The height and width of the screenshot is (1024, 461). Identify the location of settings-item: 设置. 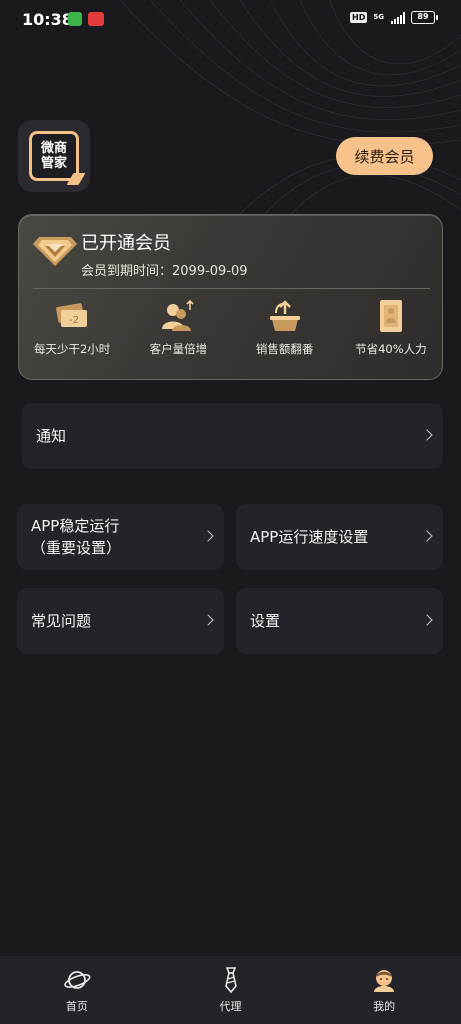
(339, 621).